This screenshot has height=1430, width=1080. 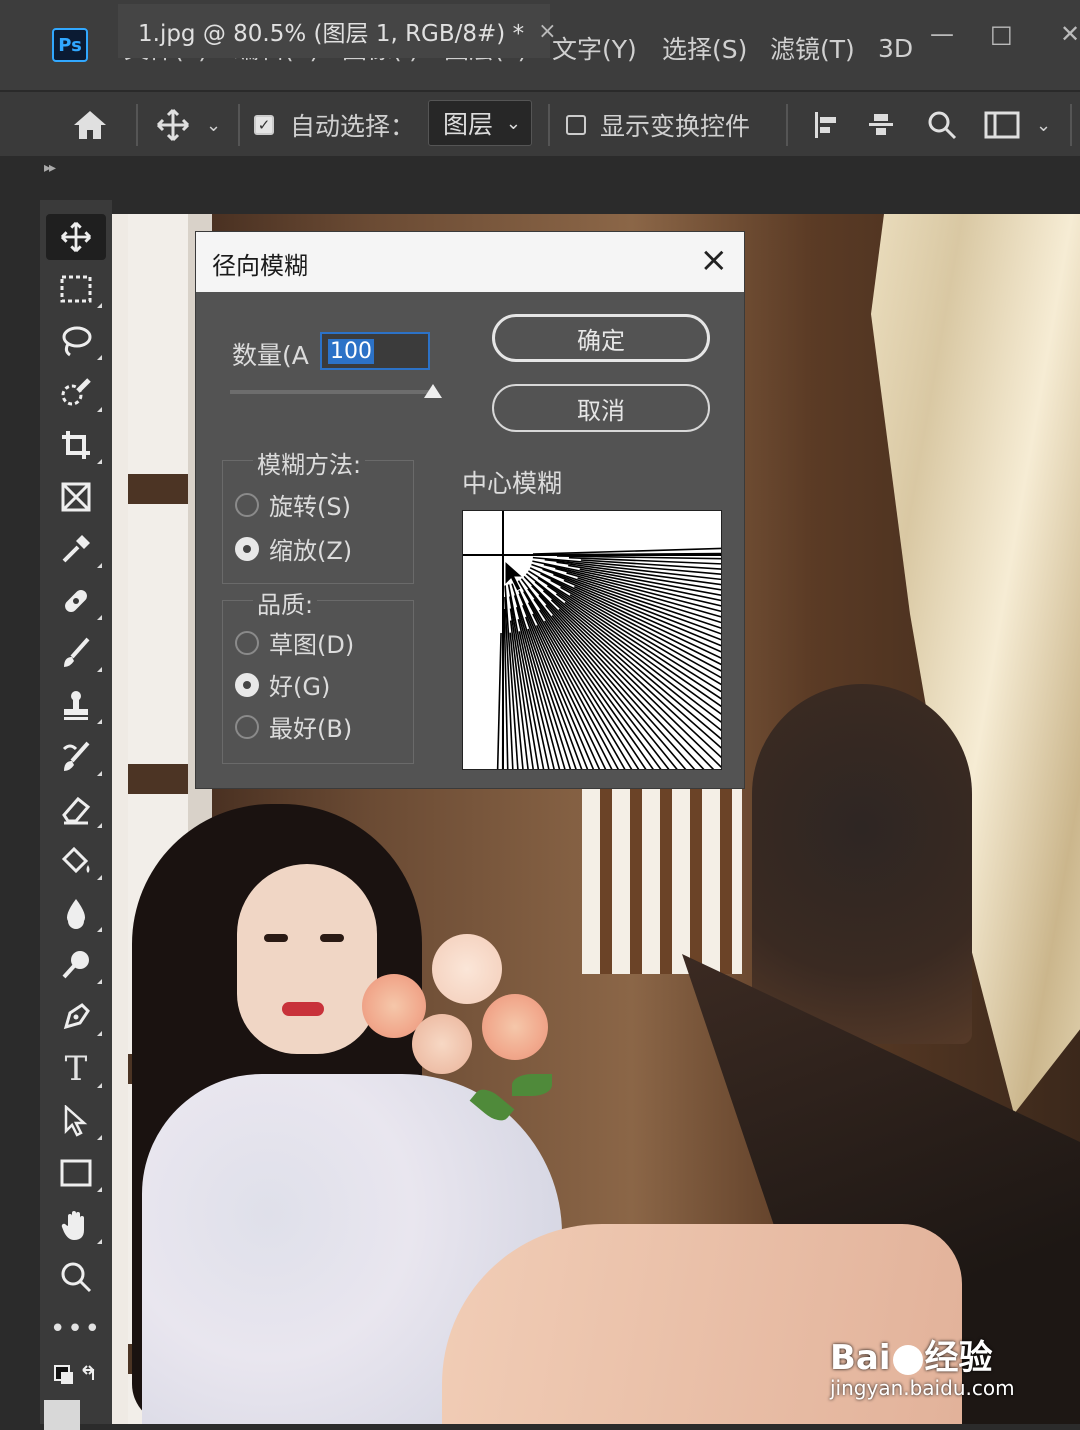 I want to click on document-tab-title: 1.jpg @ 80.5% (图层 1, RGB/8#) *, so click(x=331, y=31).